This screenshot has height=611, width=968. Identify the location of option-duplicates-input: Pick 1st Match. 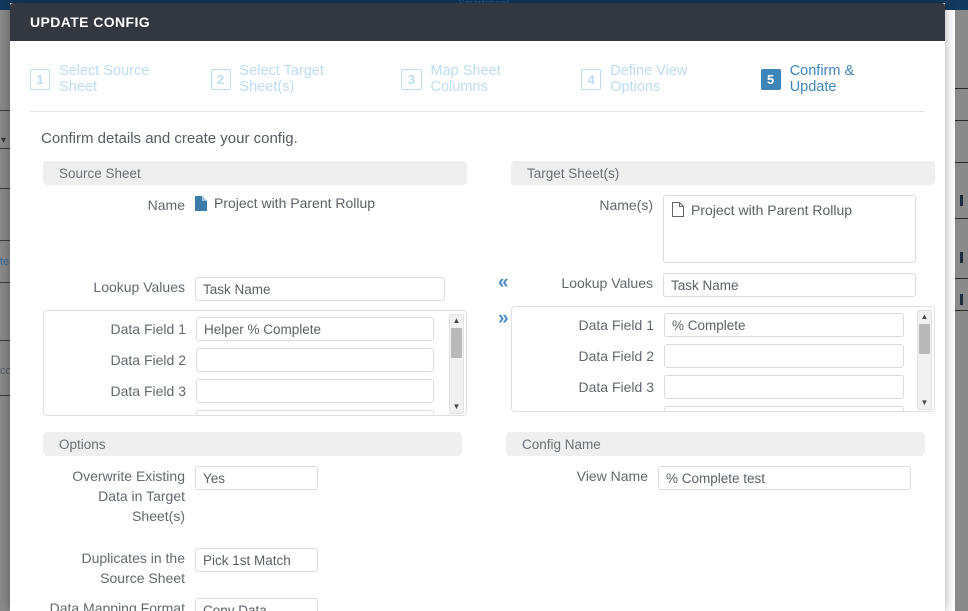
(256, 560).